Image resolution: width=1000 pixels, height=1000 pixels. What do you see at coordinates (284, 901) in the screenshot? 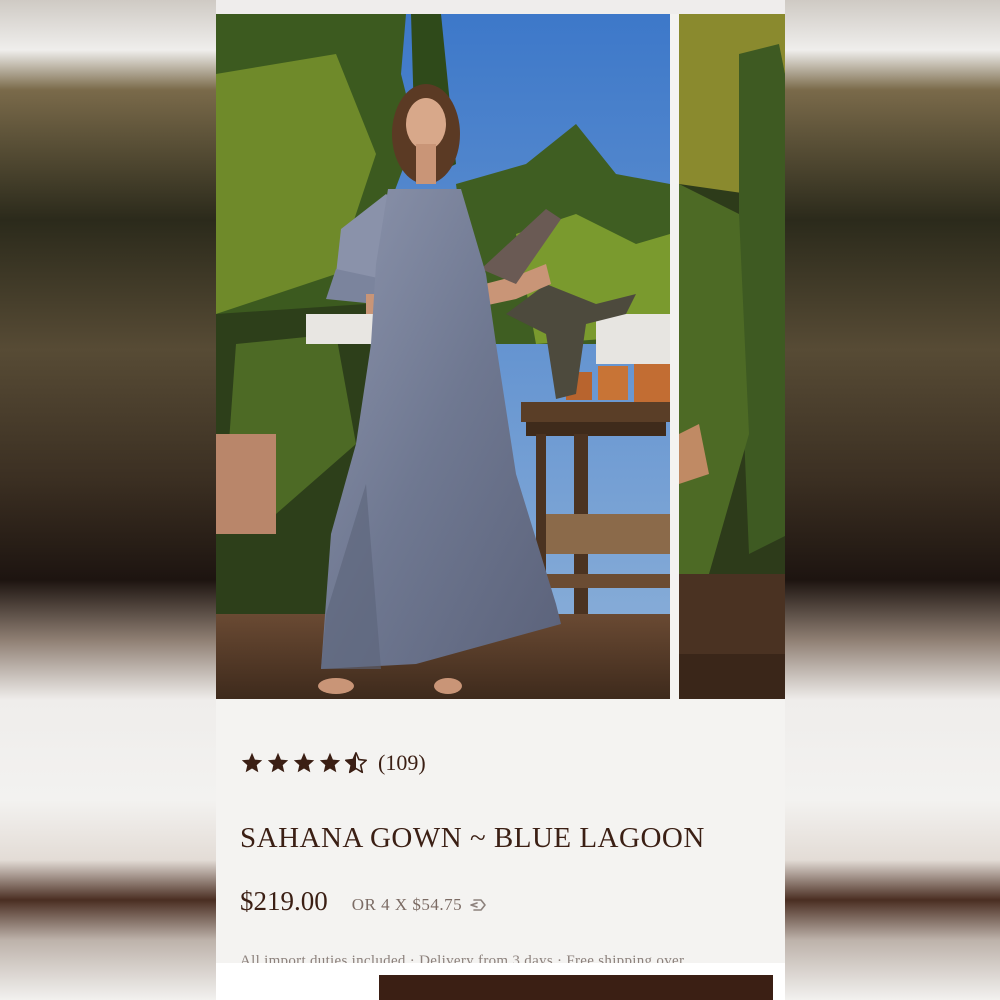
I see `product-price: $219.00` at bounding box center [284, 901].